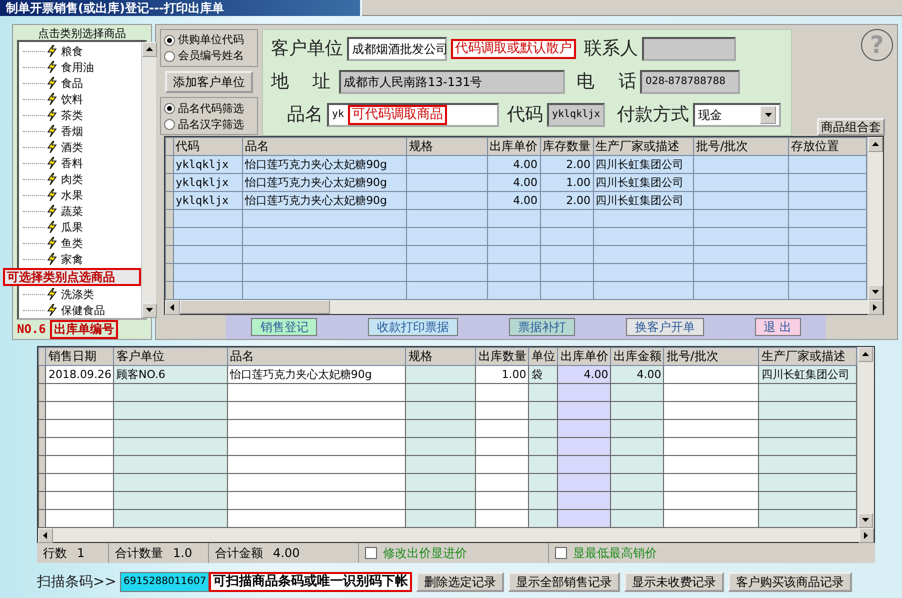 The width and height of the screenshot is (902, 598). What do you see at coordinates (171, 357) in the screenshot?
I see `column-header: 客户单位` at bounding box center [171, 357].